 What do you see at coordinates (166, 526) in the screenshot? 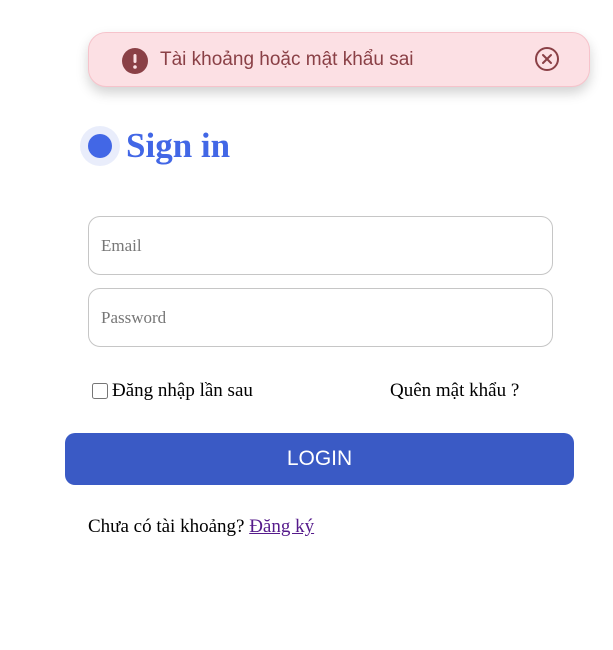
I see `signup-prompt: Chưa có tài khoảng?` at bounding box center [166, 526].